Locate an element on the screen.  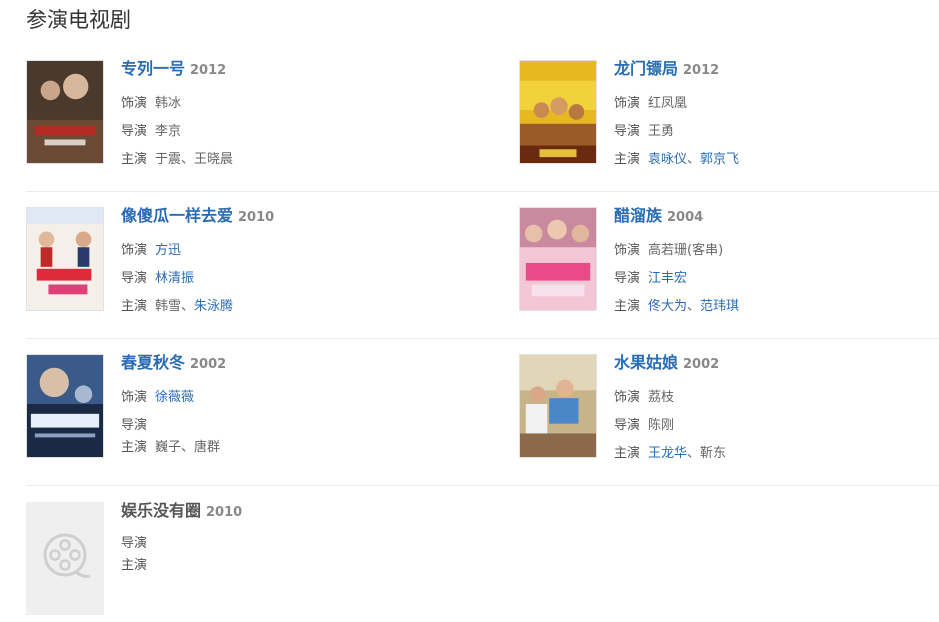
show-card: 像傻瓜一样去爱 2010 饰演 方迅 导演 林清振 主演 韩雪、朱泳腾 is located at coordinates (256, 266).